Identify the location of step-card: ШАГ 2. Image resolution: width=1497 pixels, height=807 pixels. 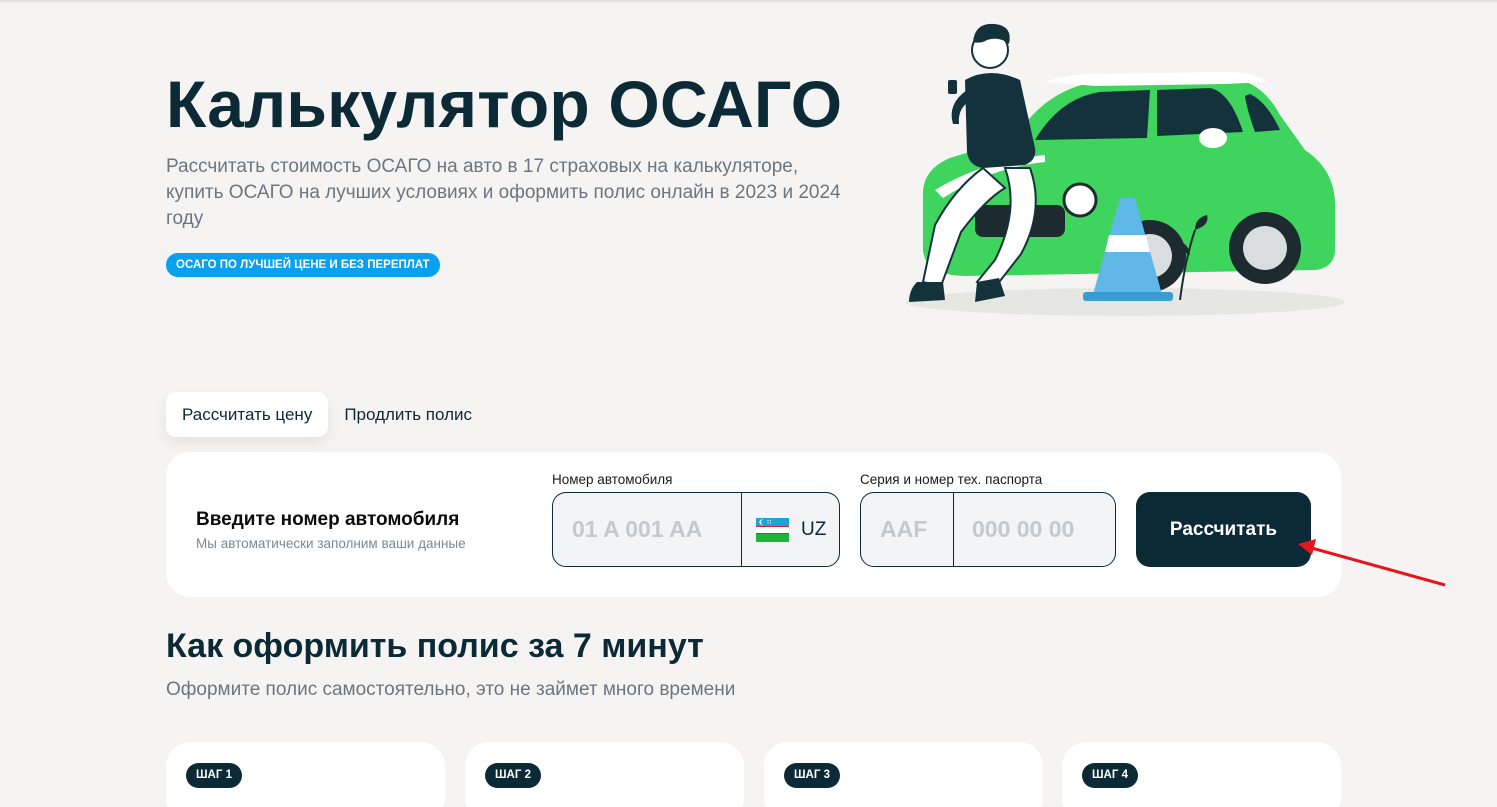
(604, 774).